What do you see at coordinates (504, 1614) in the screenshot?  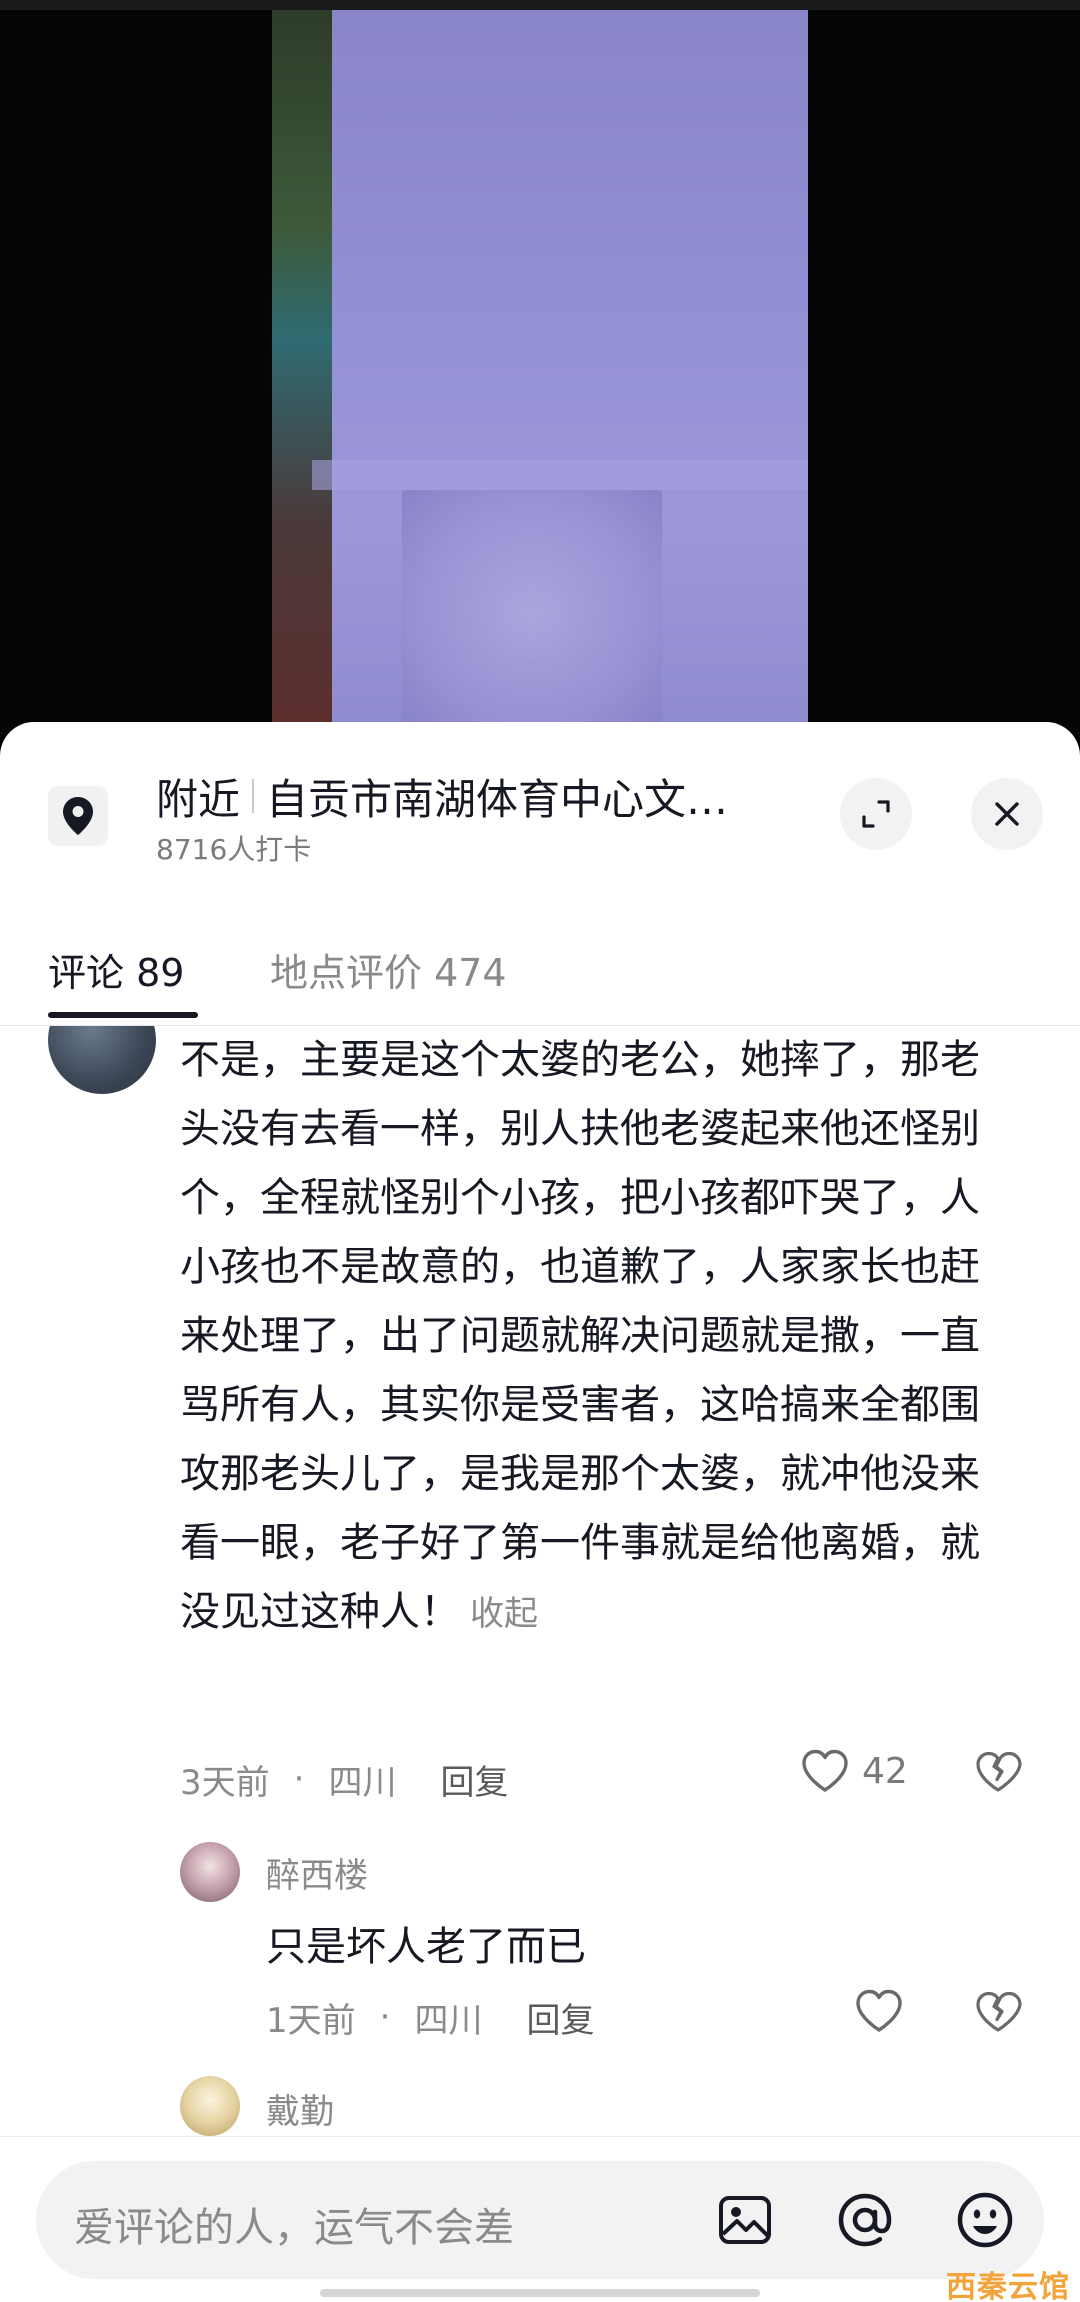 I see `collapse-link: 收起` at bounding box center [504, 1614].